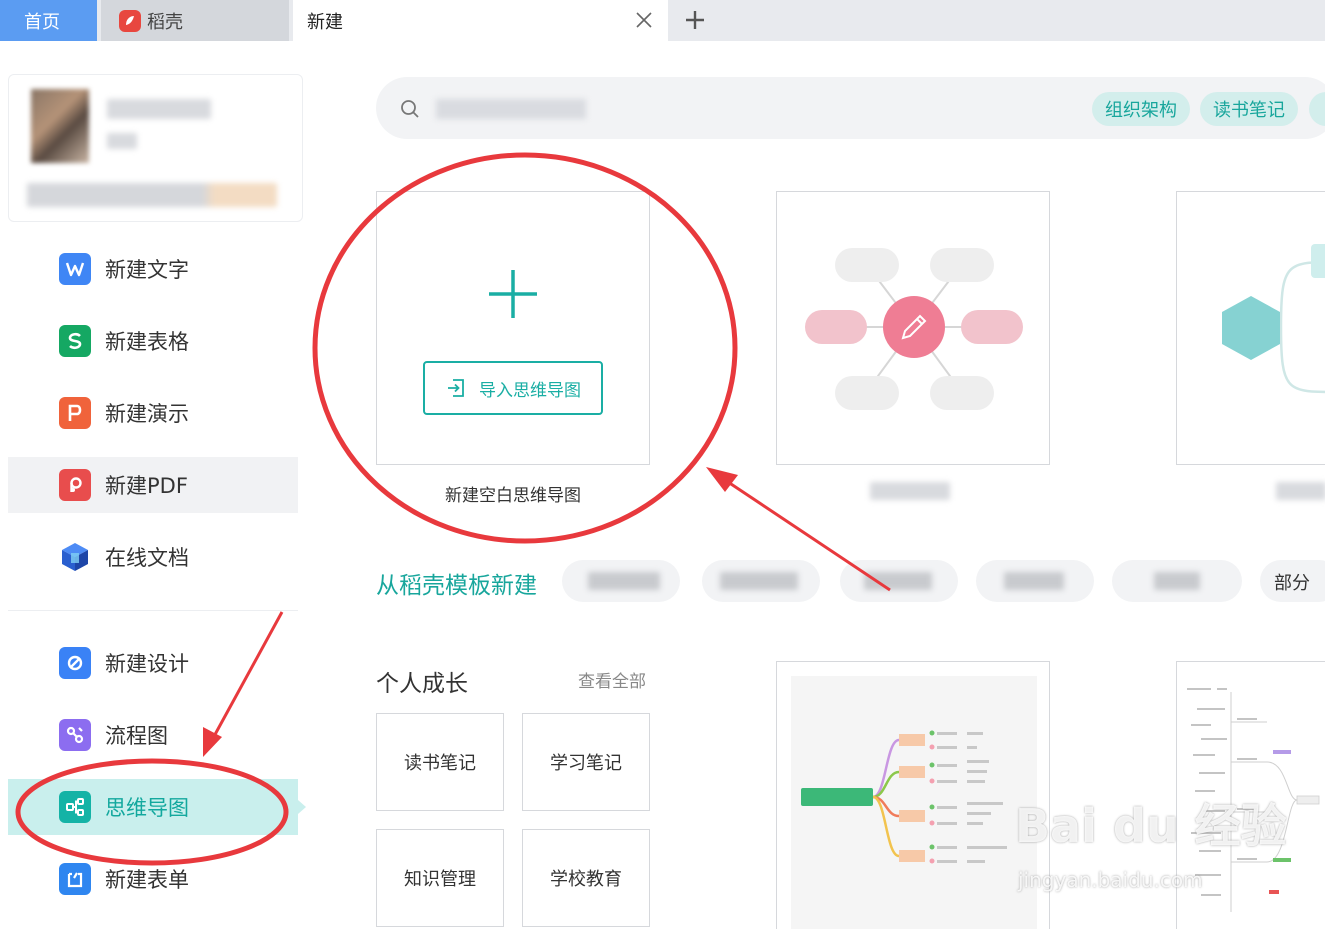 This screenshot has height=929, width=1325. What do you see at coordinates (513, 328) in the screenshot?
I see `new-blank-mindmap-card: 导入思维导图` at bounding box center [513, 328].